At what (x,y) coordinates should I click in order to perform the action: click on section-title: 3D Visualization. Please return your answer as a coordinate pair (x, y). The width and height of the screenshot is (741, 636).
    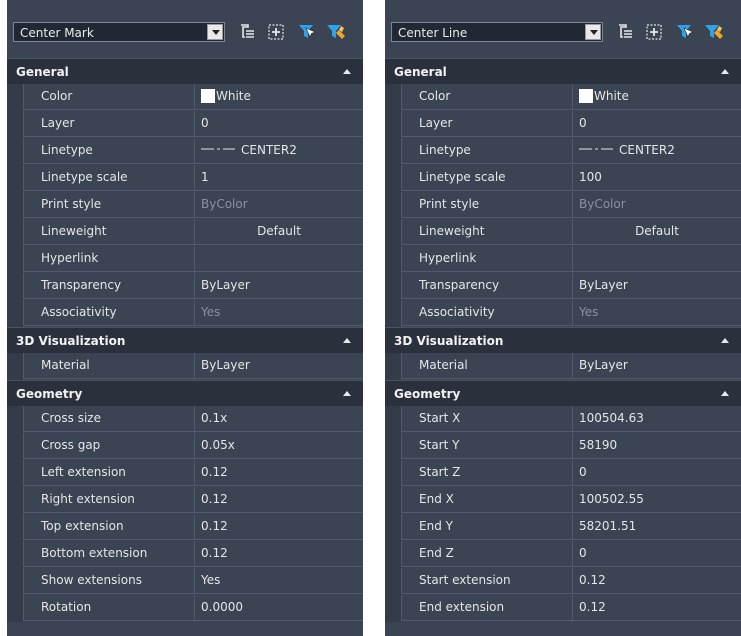
    Looking at the image, I should click on (449, 341).